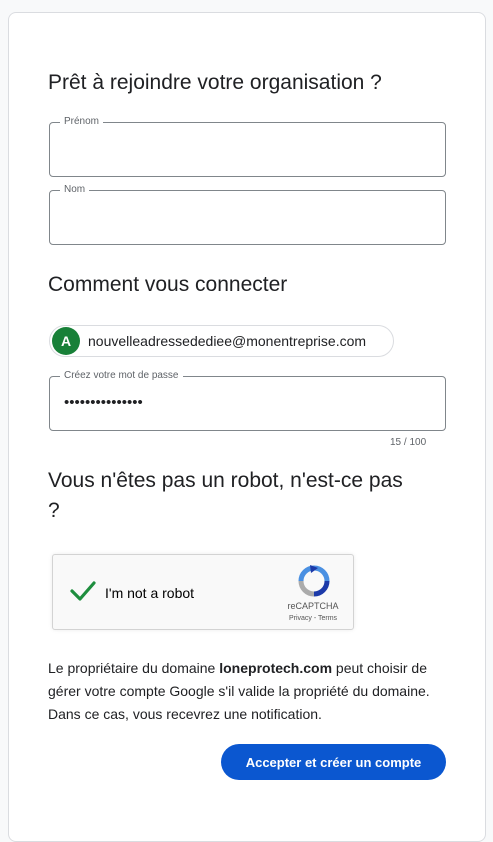 This screenshot has width=493, height=842. Describe the element at coordinates (215, 82) in the screenshot. I see `page-title: Prêt à rejoindre votre organisation ?` at that location.